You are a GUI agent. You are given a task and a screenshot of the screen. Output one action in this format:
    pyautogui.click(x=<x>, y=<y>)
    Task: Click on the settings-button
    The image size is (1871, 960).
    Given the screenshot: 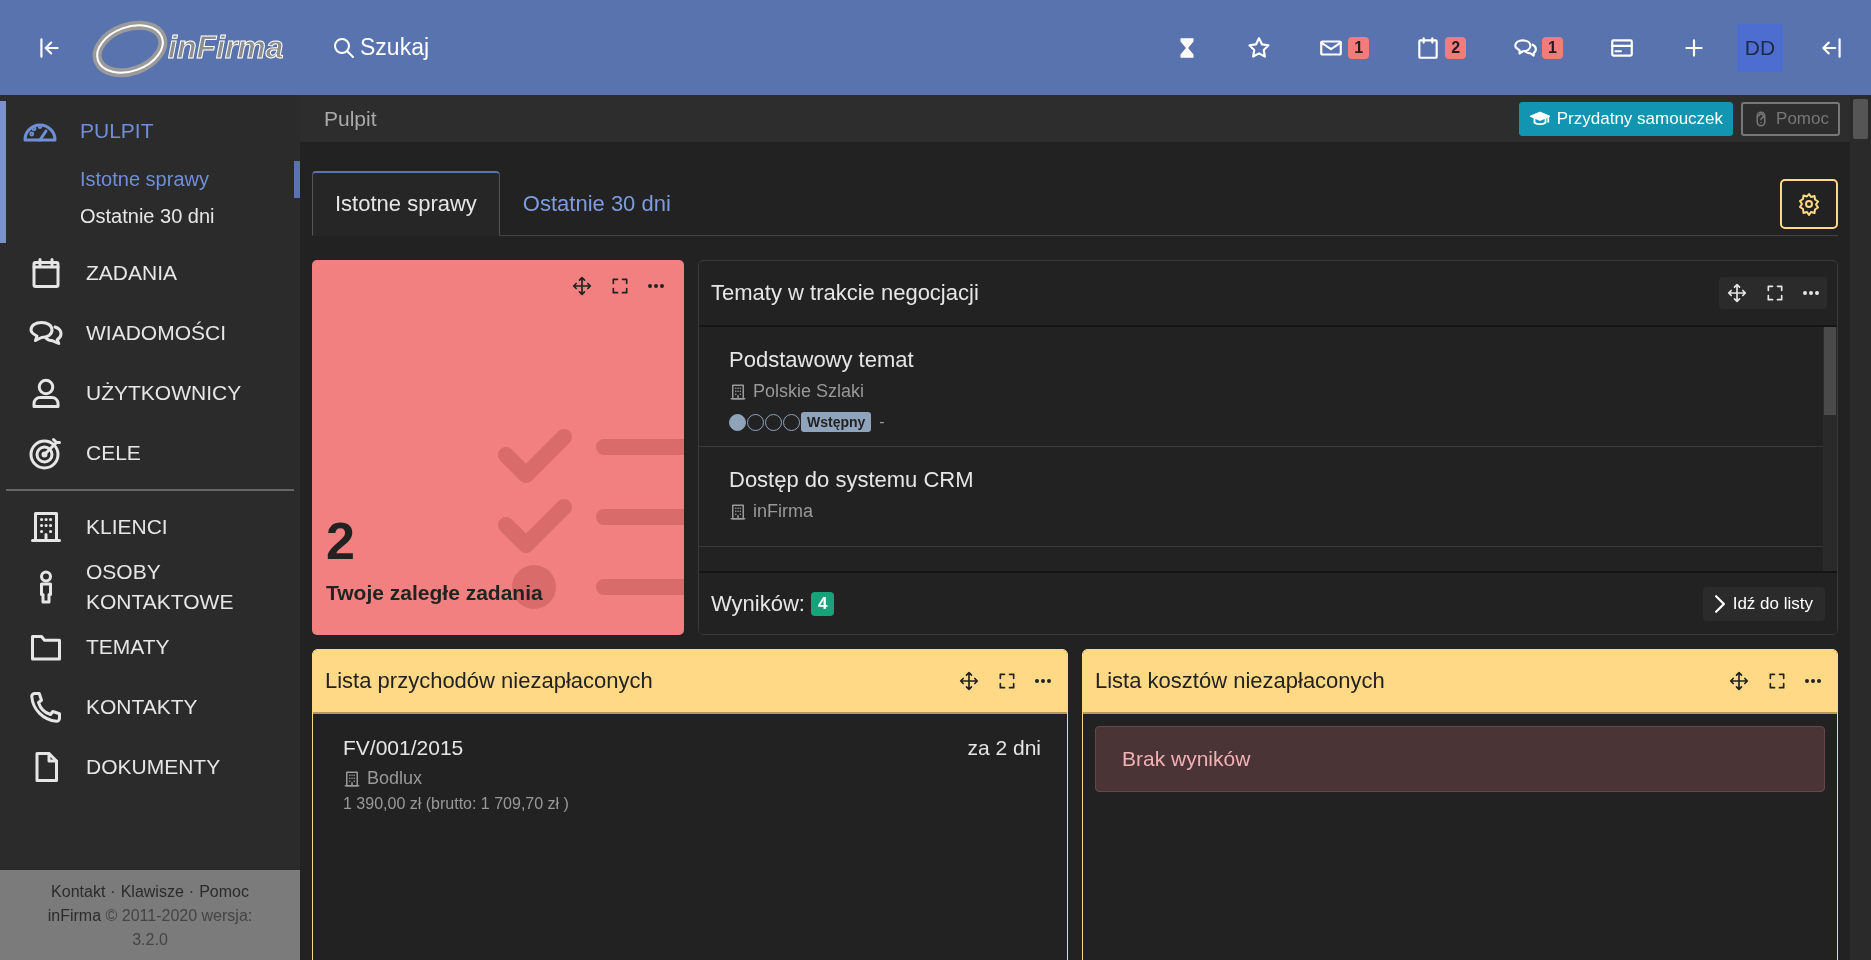 What is the action you would take?
    pyautogui.click(x=1809, y=204)
    